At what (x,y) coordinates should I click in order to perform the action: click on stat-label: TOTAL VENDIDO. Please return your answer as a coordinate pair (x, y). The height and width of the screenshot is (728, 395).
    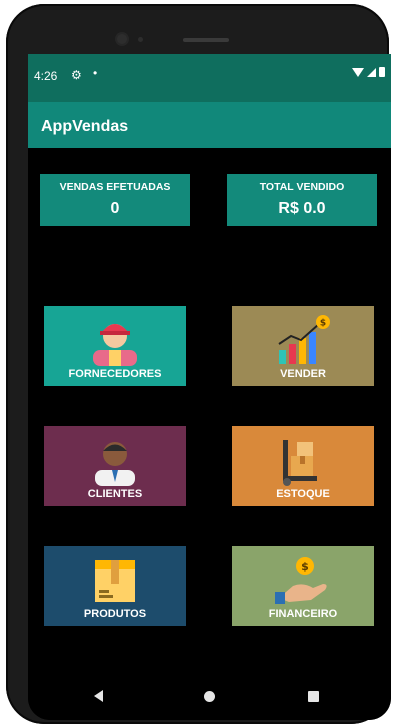
    Looking at the image, I should click on (302, 187).